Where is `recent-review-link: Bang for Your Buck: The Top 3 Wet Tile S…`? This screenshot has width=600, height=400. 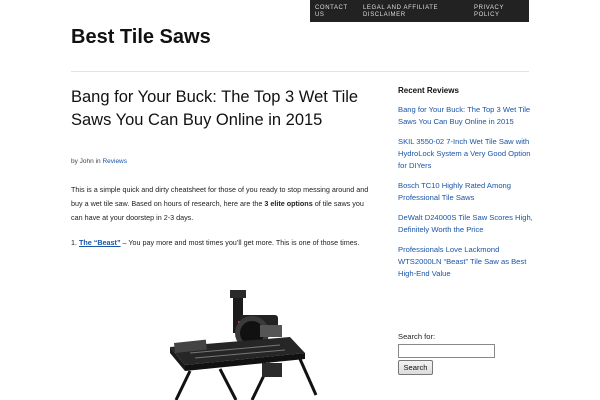
recent-review-link: Bang for Your Buck: The Top 3 Wet Tile S… is located at coordinates (465, 116).